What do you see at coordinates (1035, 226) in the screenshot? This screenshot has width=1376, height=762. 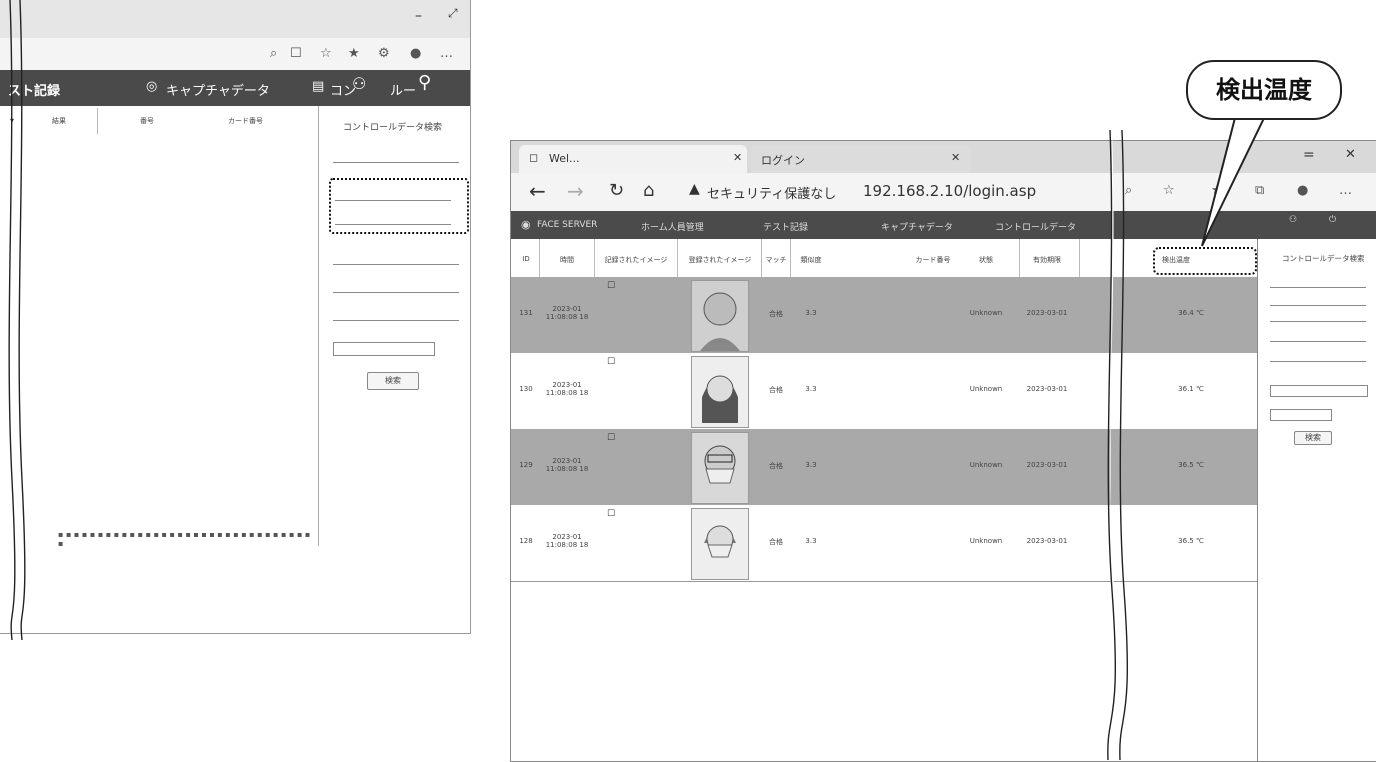 I see `nav-control-data: コントロールデータ` at bounding box center [1035, 226].